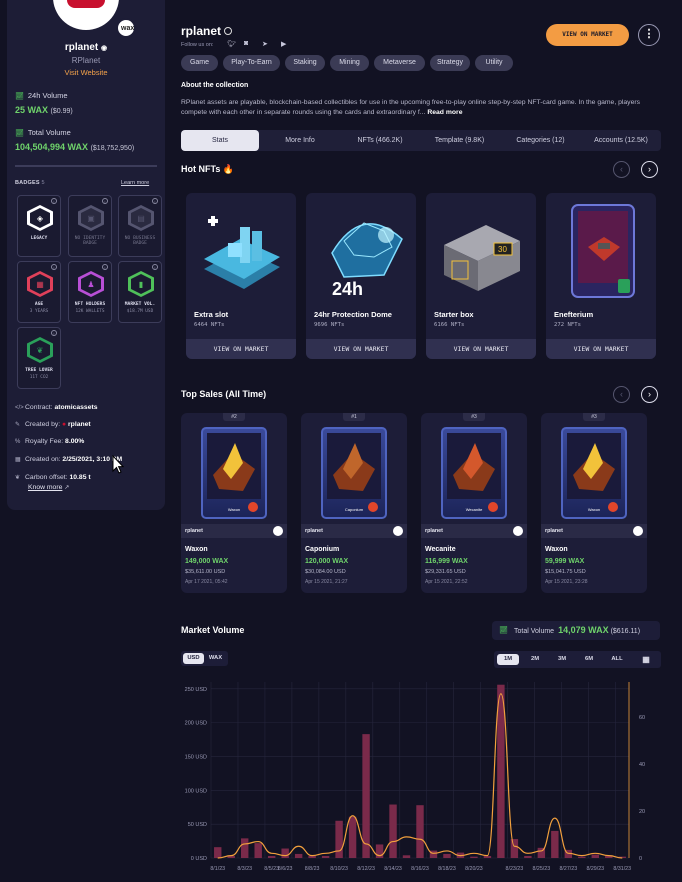  Describe the element at coordinates (251, 63) in the screenshot. I see `tag-play-to-earn: Play-To-Earn` at that location.